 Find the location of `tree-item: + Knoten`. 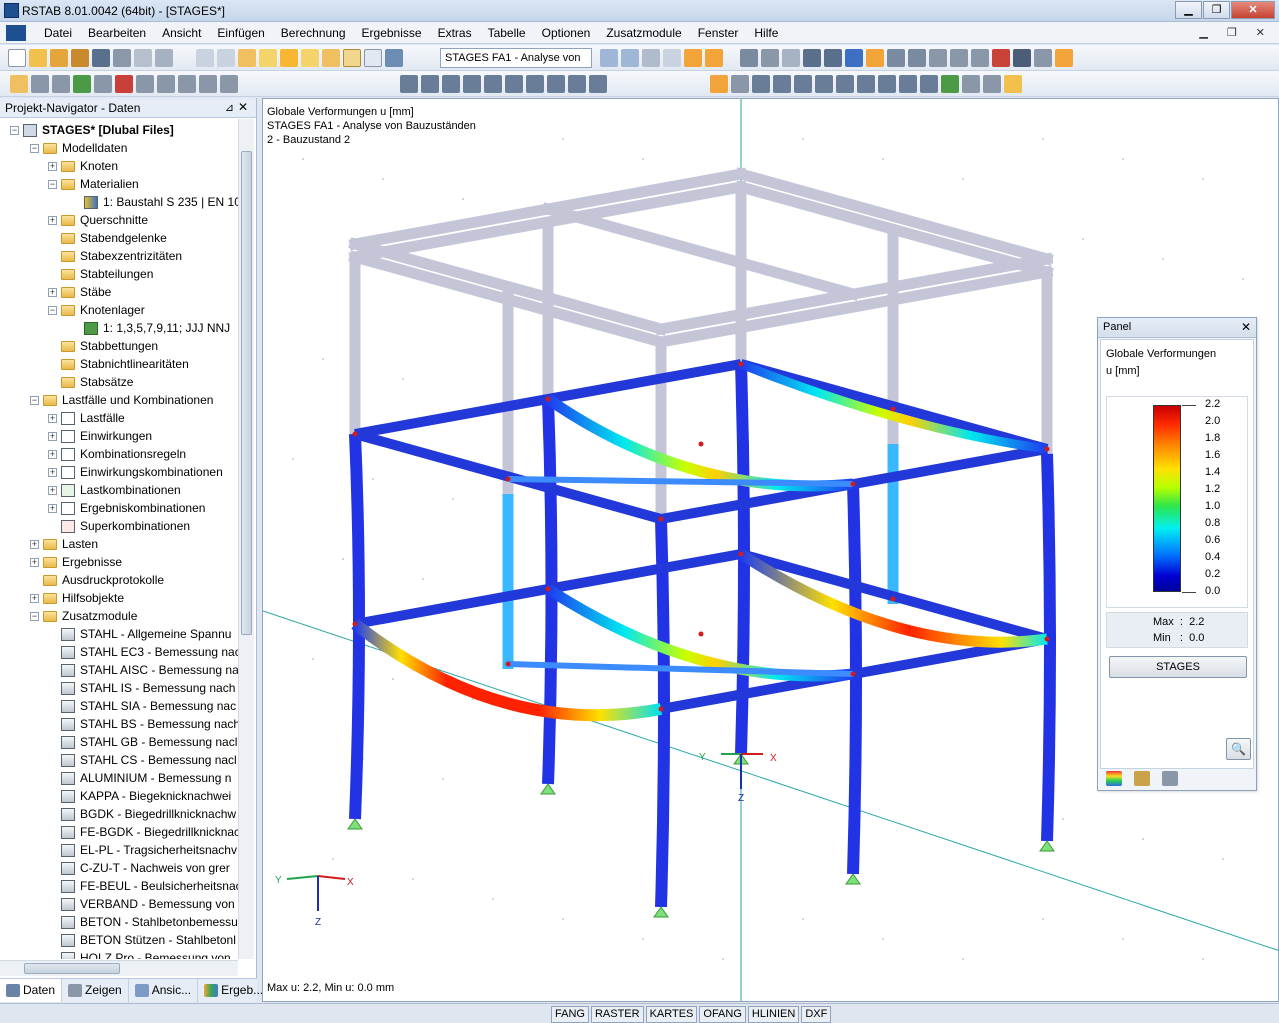

tree-item: + Knoten is located at coordinates (83, 166).